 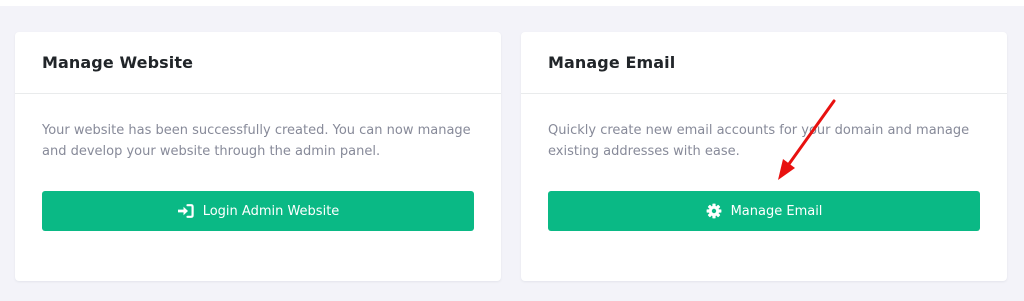 I want to click on login-admin-website-button: Login Admin Website, so click(x=258, y=211).